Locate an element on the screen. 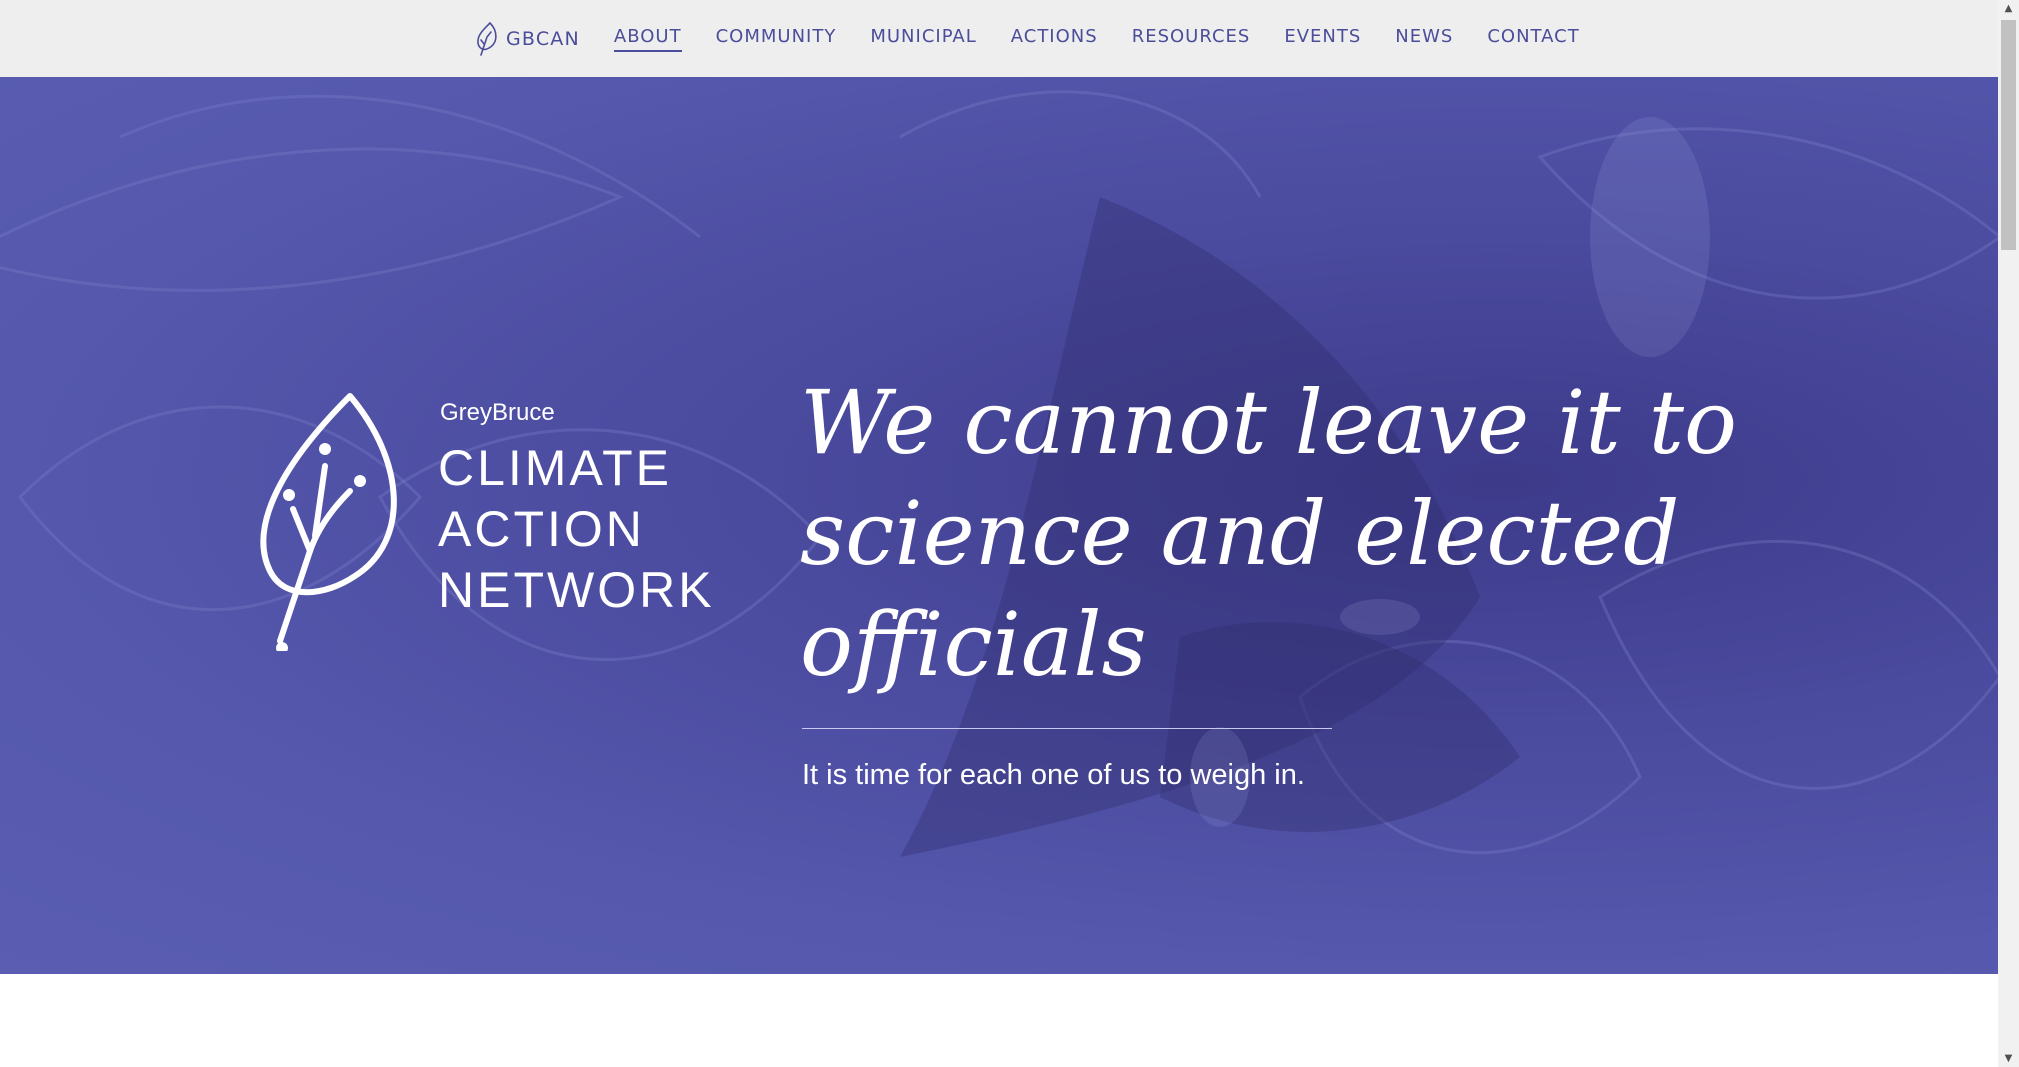  nav-events: EVENTS is located at coordinates (1322, 39).